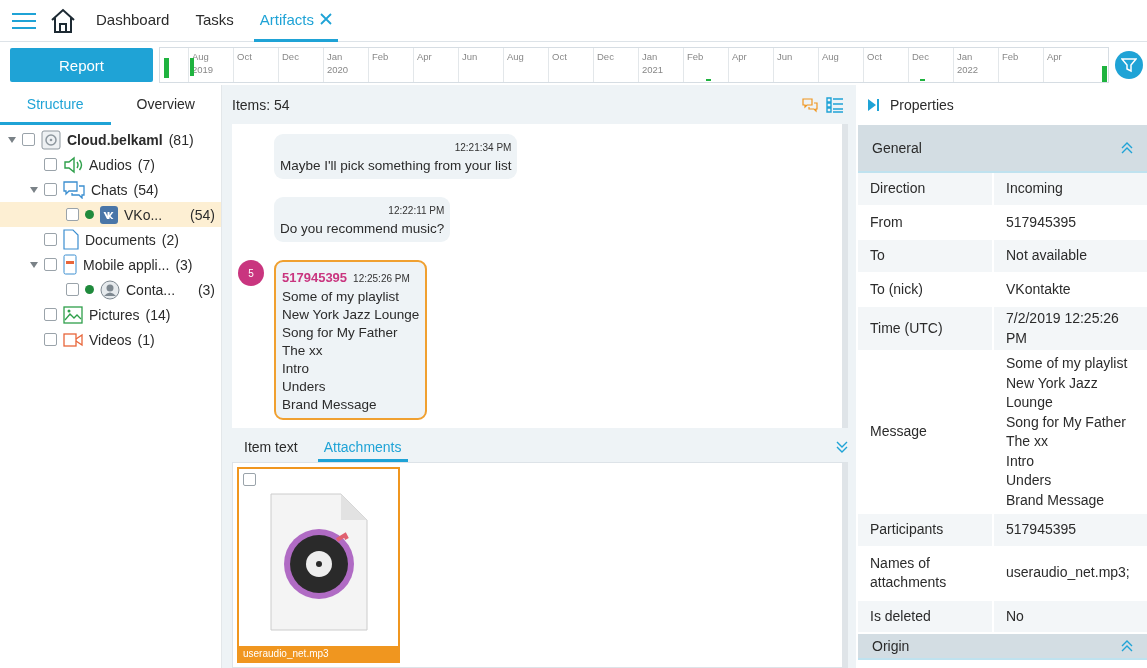 Image resolution: width=1147 pixels, height=668 pixels. I want to click on tree-item: Chats (54), so click(110, 189).